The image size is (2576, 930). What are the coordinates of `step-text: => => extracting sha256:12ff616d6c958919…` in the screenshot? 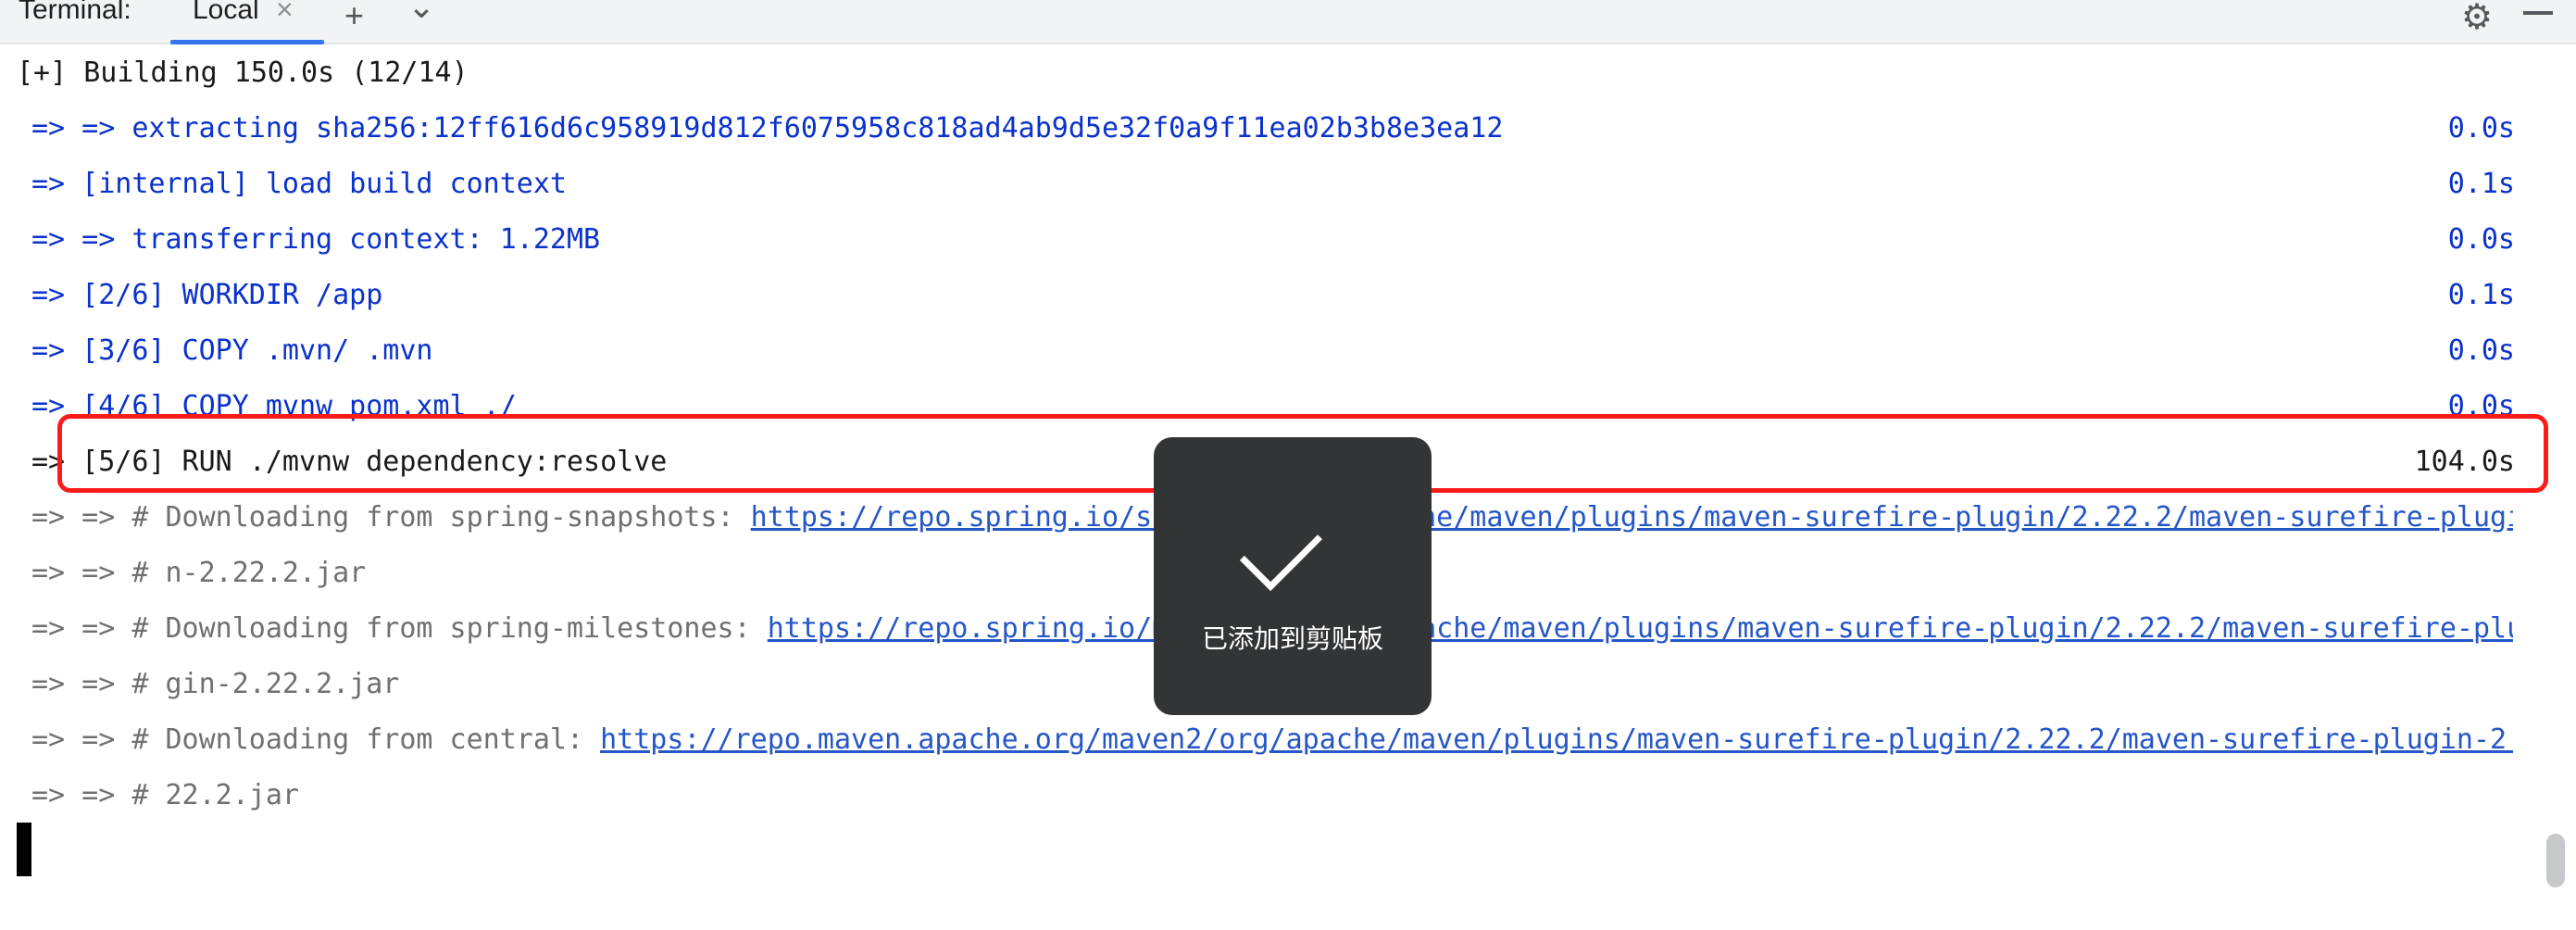 It's located at (768, 128).